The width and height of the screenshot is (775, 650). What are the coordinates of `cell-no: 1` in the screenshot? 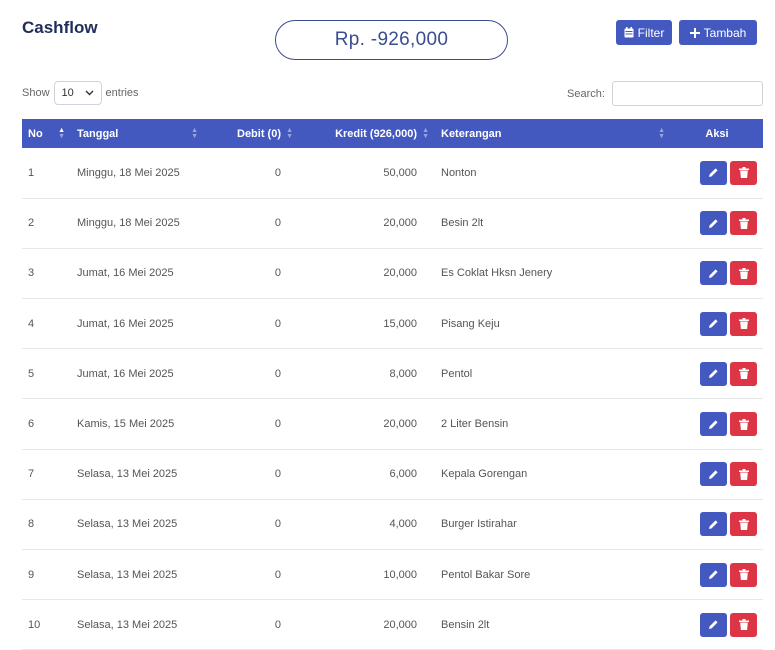 It's located at (31, 172).